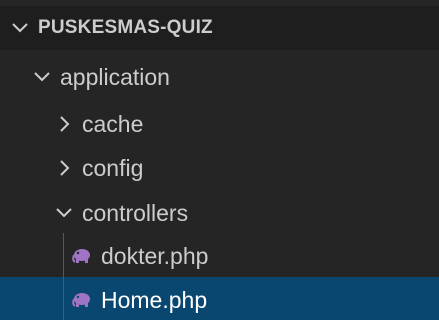 The height and width of the screenshot is (320, 439). What do you see at coordinates (155, 255) in the screenshot?
I see `tree-item-label: dokter.php` at bounding box center [155, 255].